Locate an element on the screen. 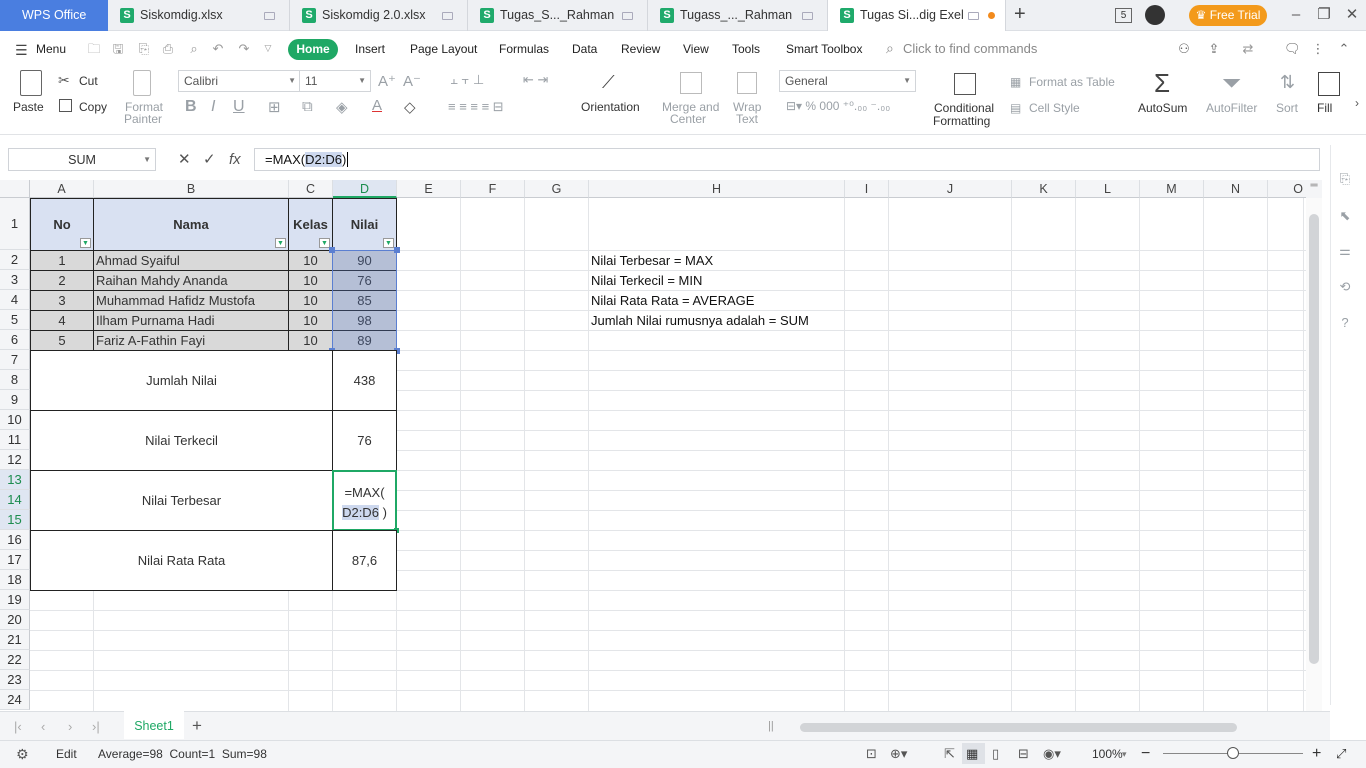 The image size is (1366, 768). row-header: 22 is located at coordinates (15, 660).